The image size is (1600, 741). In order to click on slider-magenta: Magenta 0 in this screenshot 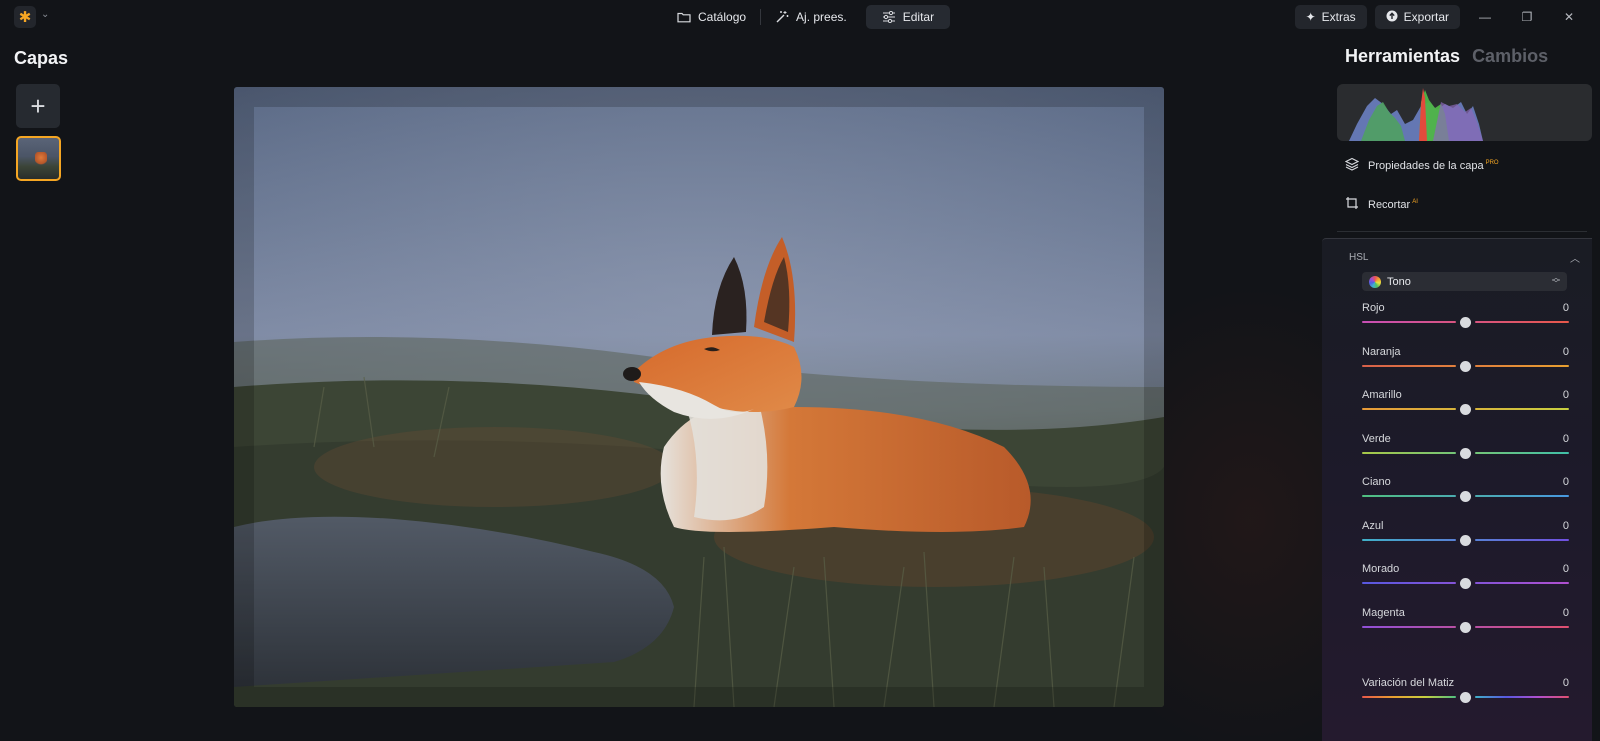, I will do `click(1465, 622)`.